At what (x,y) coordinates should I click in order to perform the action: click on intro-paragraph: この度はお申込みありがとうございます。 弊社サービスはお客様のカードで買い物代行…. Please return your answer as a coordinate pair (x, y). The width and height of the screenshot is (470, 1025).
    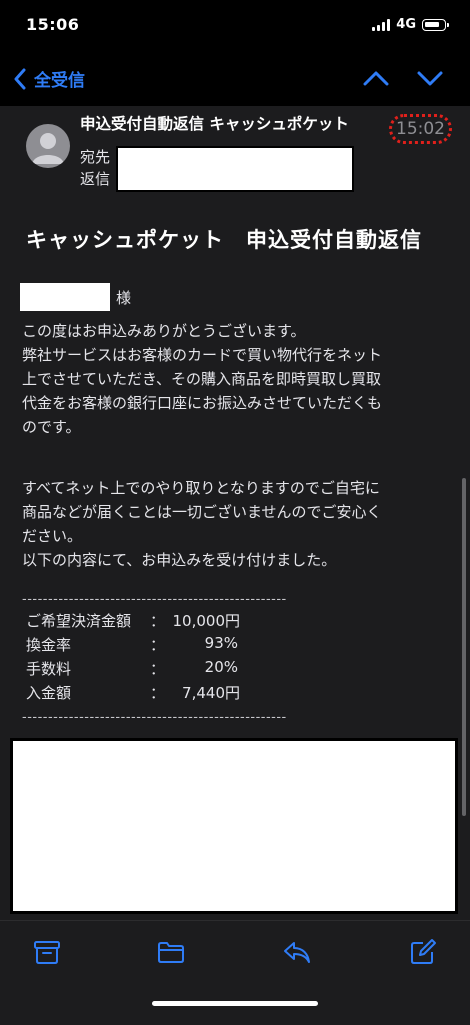
    Looking at the image, I should click on (237, 379).